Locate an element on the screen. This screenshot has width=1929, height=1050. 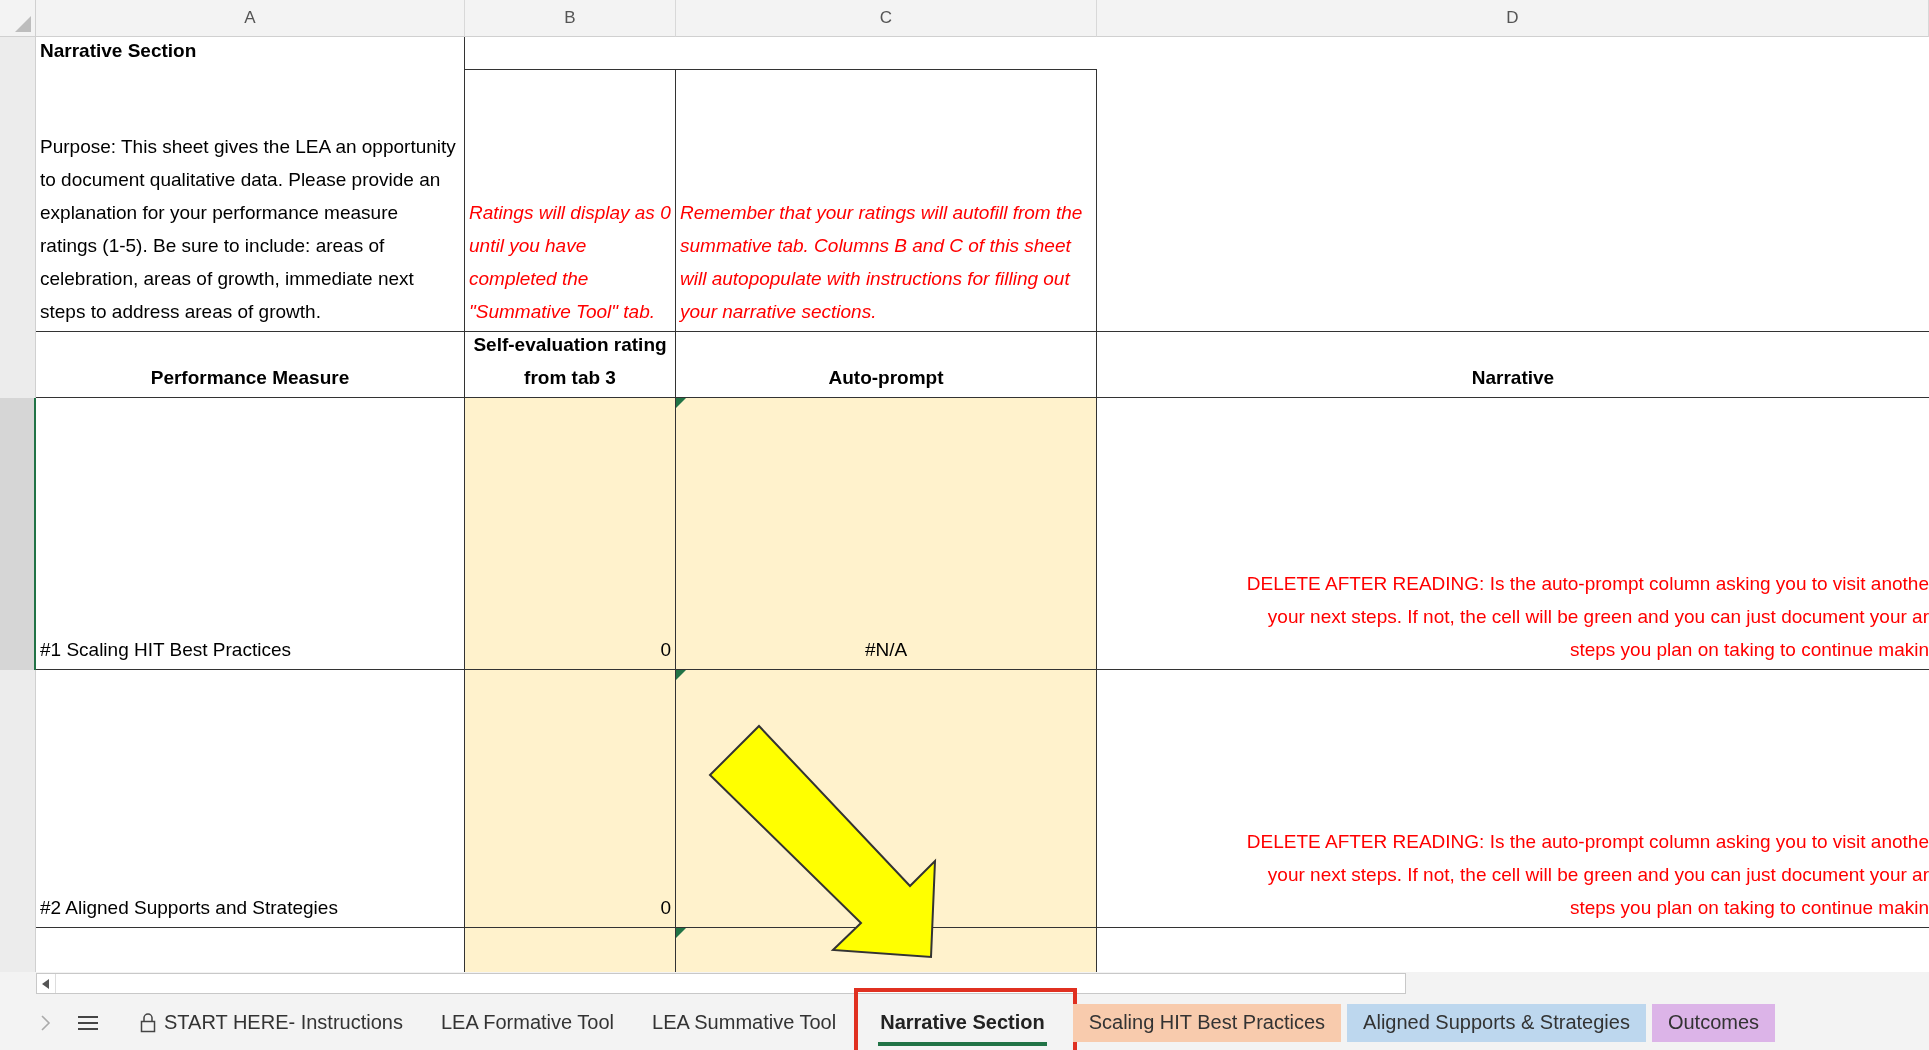
column-header: C is located at coordinates (886, 18).